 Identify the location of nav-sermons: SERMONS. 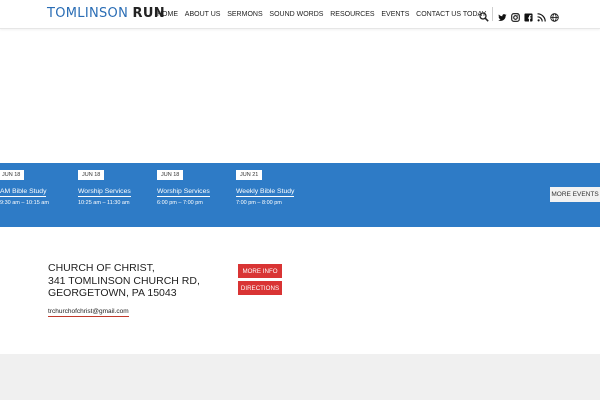
(245, 14).